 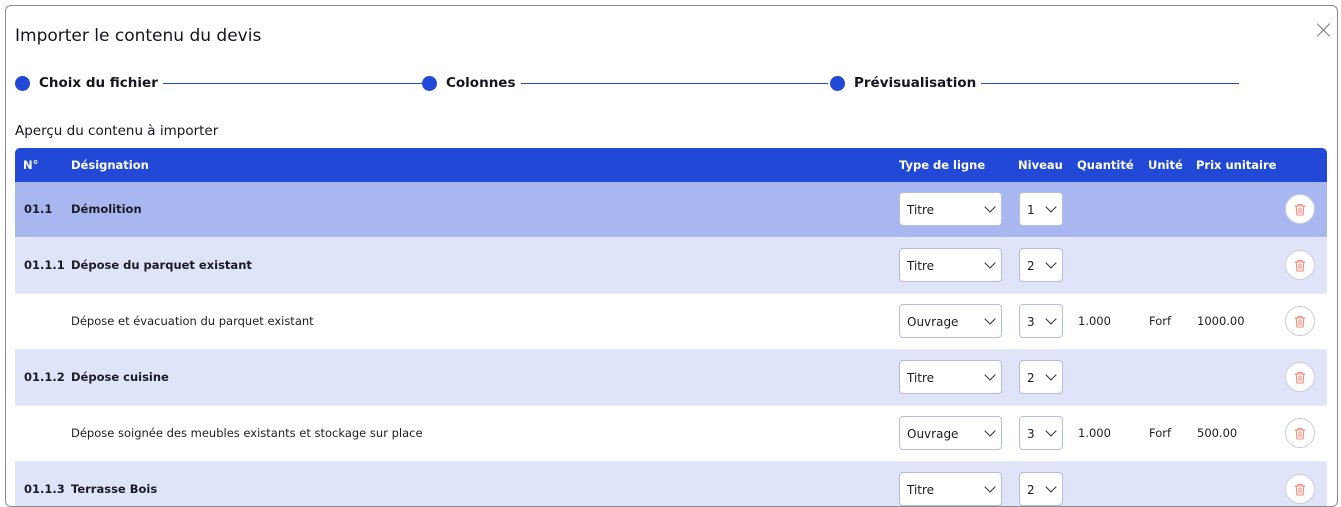 I want to click on step-columns: Colonnes, so click(x=625, y=83).